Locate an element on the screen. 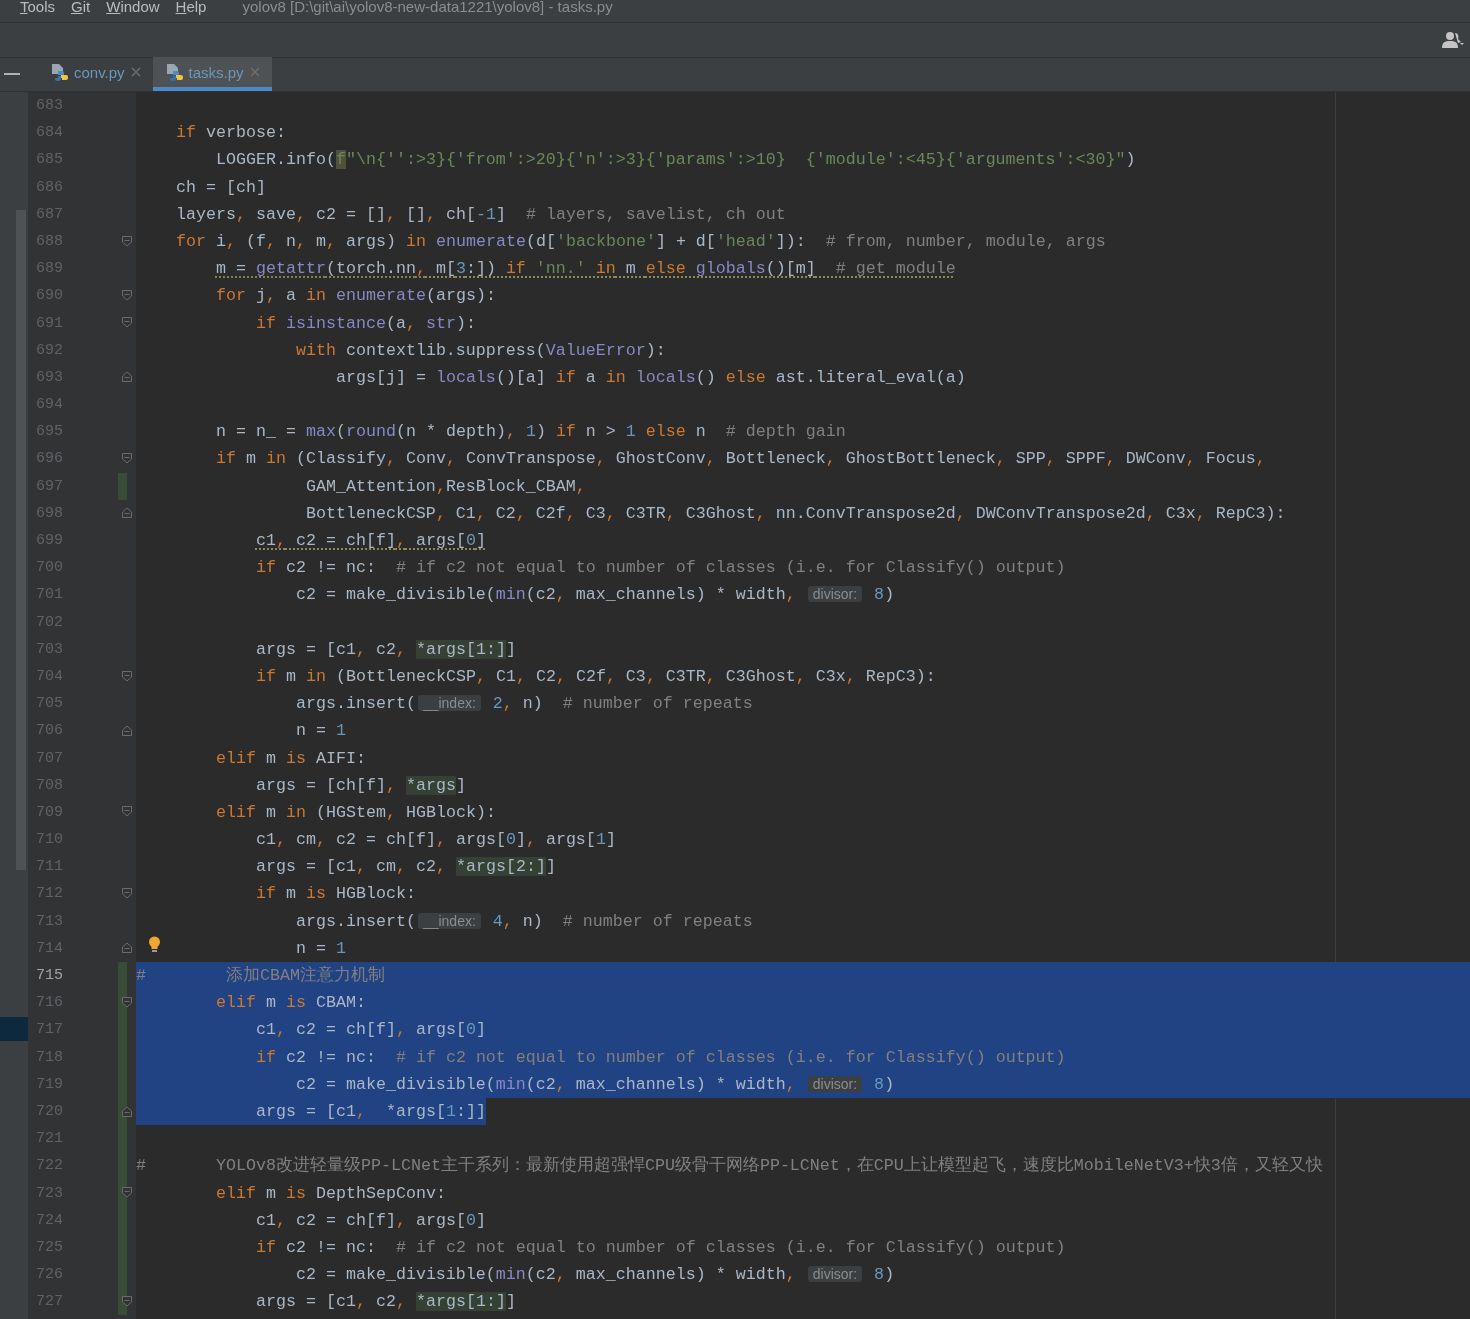 The width and height of the screenshot is (1470, 1319). code-line: for i, (f, n, m, args) in enumerate(d['backbone'] + d['head']): # from, number, module, args is located at coordinates (641, 241).